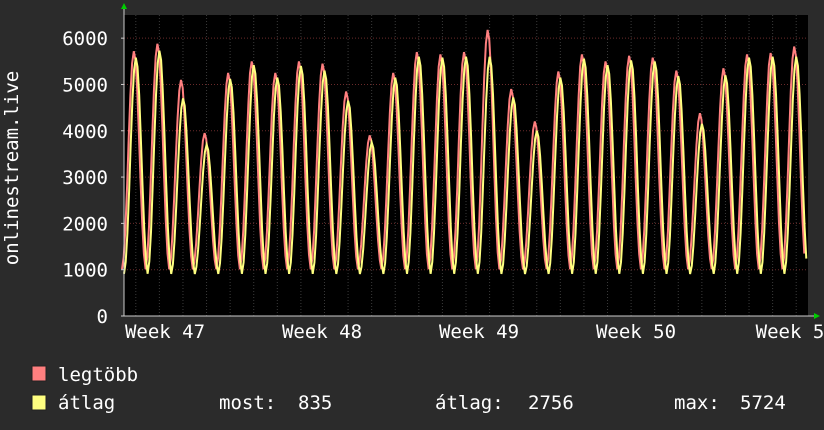 The image size is (824, 430). What do you see at coordinates (85, 271) in the screenshot?
I see `y-tick-label: 1000` at bounding box center [85, 271].